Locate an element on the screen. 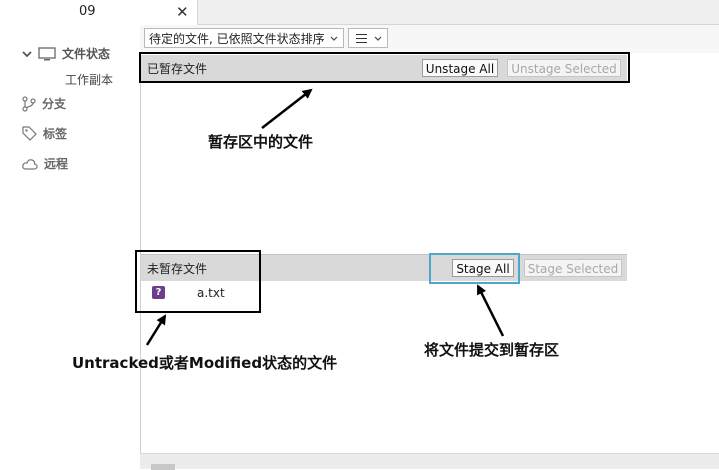  arrow-to-stage-all is located at coordinates (490, 310).